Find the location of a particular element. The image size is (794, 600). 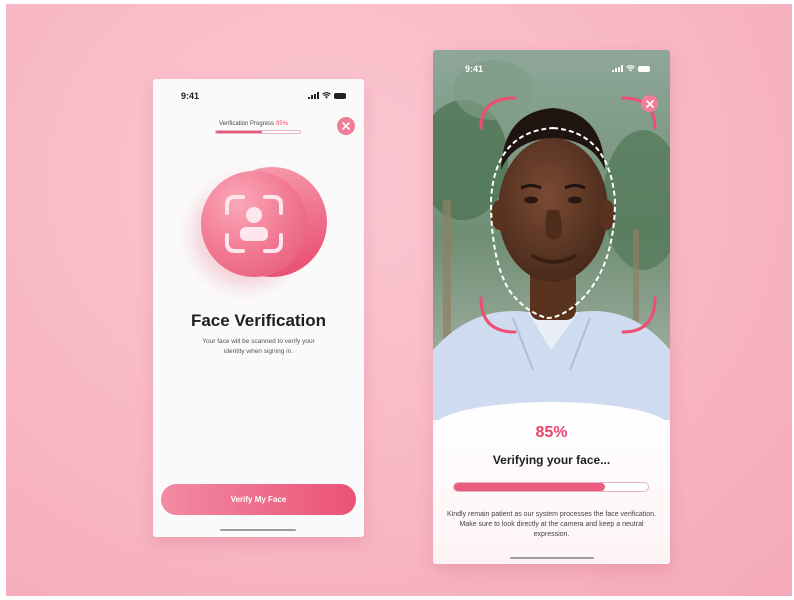

verification-progress-label: Verification Progress 85% is located at coordinates (253, 124).